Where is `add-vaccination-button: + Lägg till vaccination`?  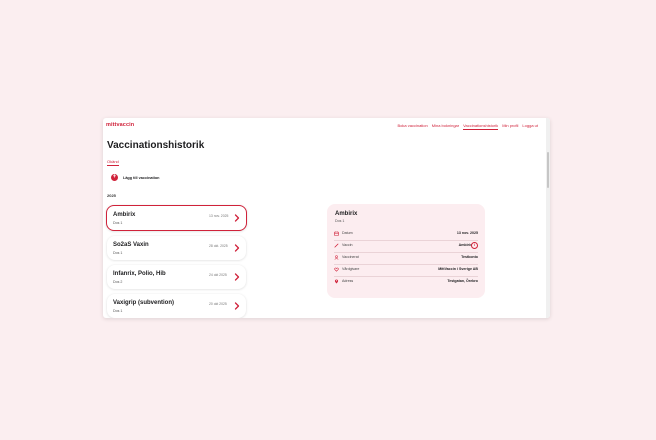 add-vaccination-button: + Lägg till vaccination is located at coordinates (135, 177).